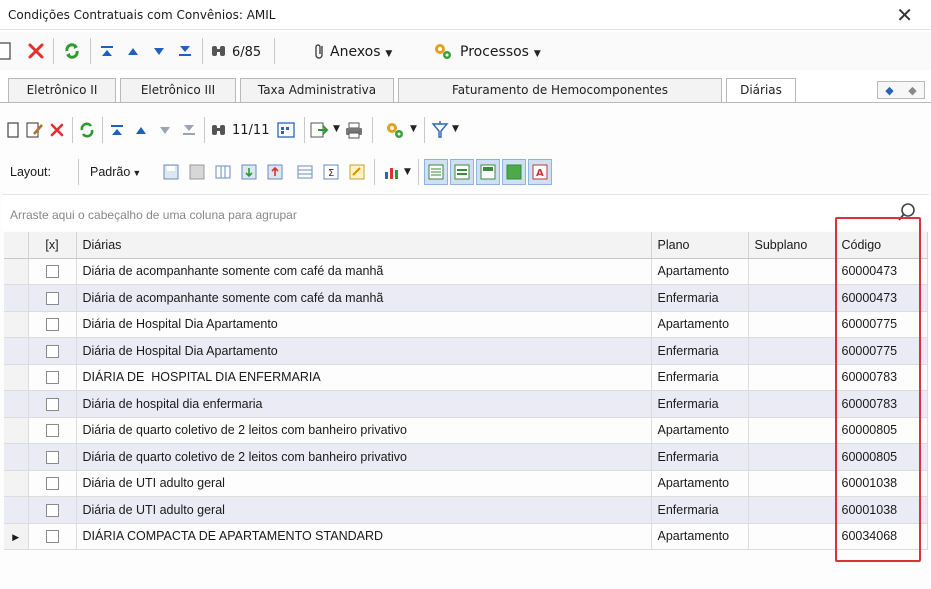  What do you see at coordinates (320, 51) in the screenshot?
I see `paperclip-icon` at bounding box center [320, 51].